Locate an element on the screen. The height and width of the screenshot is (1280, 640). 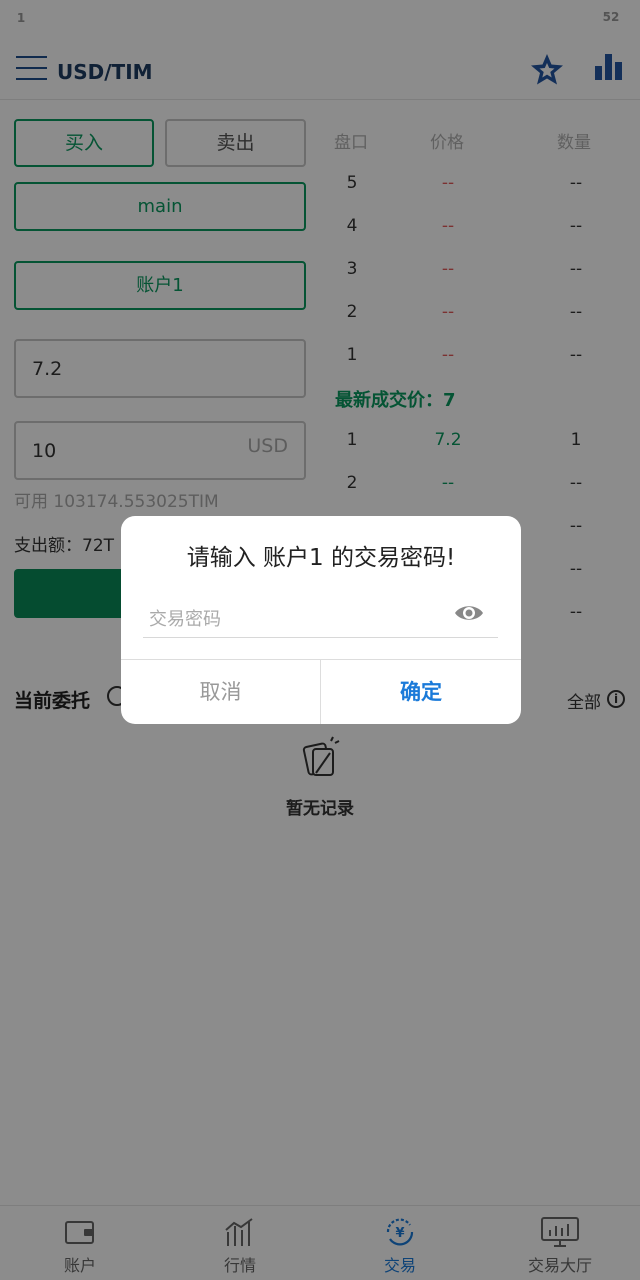
trade-password-input is located at coordinates (320, 620).